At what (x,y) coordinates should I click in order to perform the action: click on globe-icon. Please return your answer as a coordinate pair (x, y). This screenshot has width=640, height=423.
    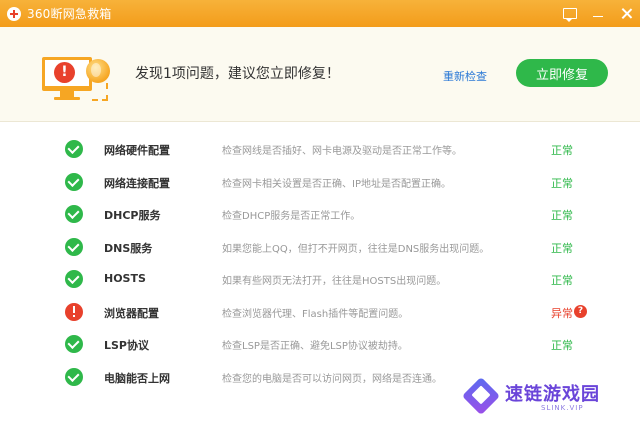
    Looking at the image, I should click on (98, 71).